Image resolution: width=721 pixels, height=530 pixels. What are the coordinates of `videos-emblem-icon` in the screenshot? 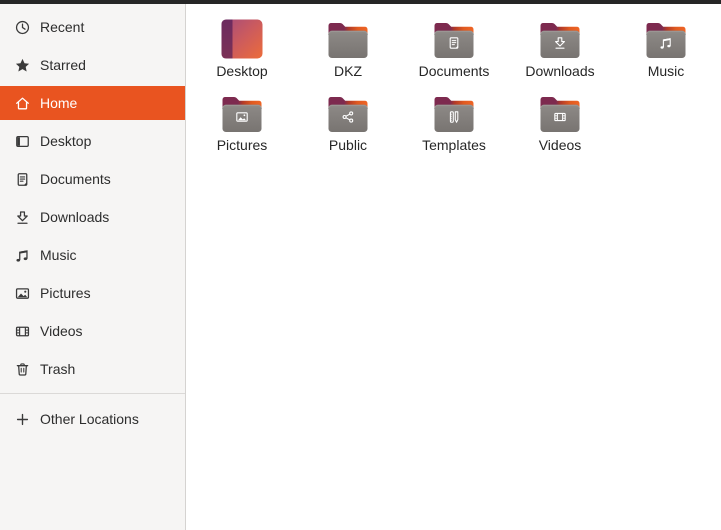 It's located at (560, 117).